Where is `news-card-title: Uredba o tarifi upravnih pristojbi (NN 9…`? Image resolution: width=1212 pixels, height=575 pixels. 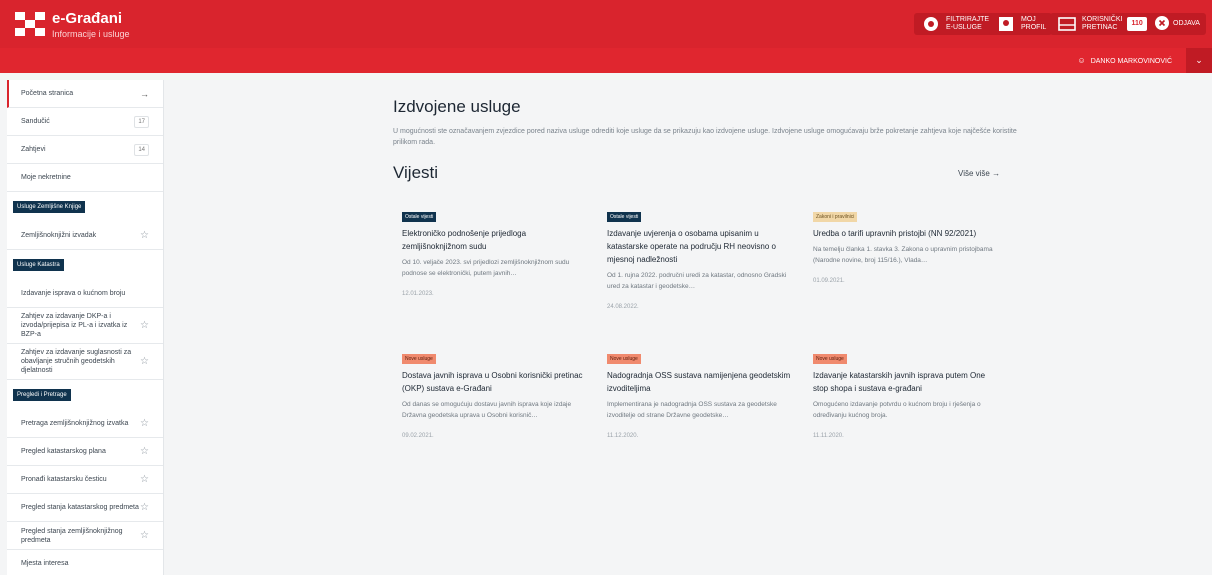
news-card-title: Uredba o tarifi upravnih pristojbi (NN 9… is located at coordinates (906, 233).